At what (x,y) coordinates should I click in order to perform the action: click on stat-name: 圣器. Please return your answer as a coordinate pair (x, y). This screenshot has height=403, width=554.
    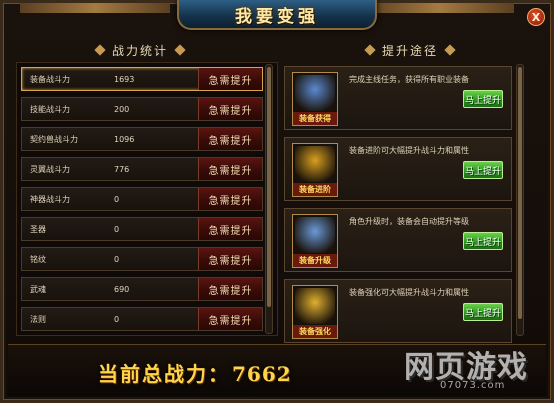
    Looking at the image, I should click on (38, 229).